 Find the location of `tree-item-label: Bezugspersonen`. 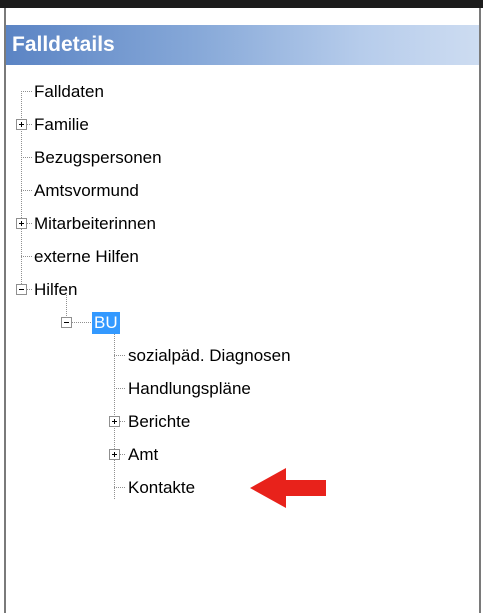

tree-item-label: Bezugspersonen is located at coordinates (98, 157).